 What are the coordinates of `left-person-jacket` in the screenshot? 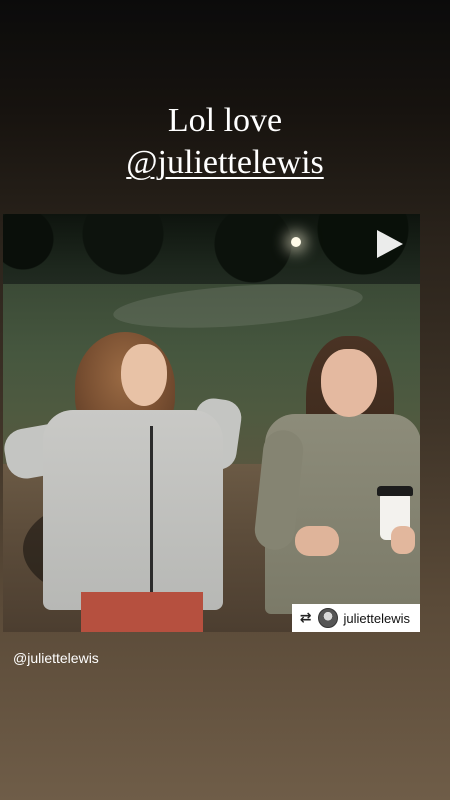 It's located at (133, 510).